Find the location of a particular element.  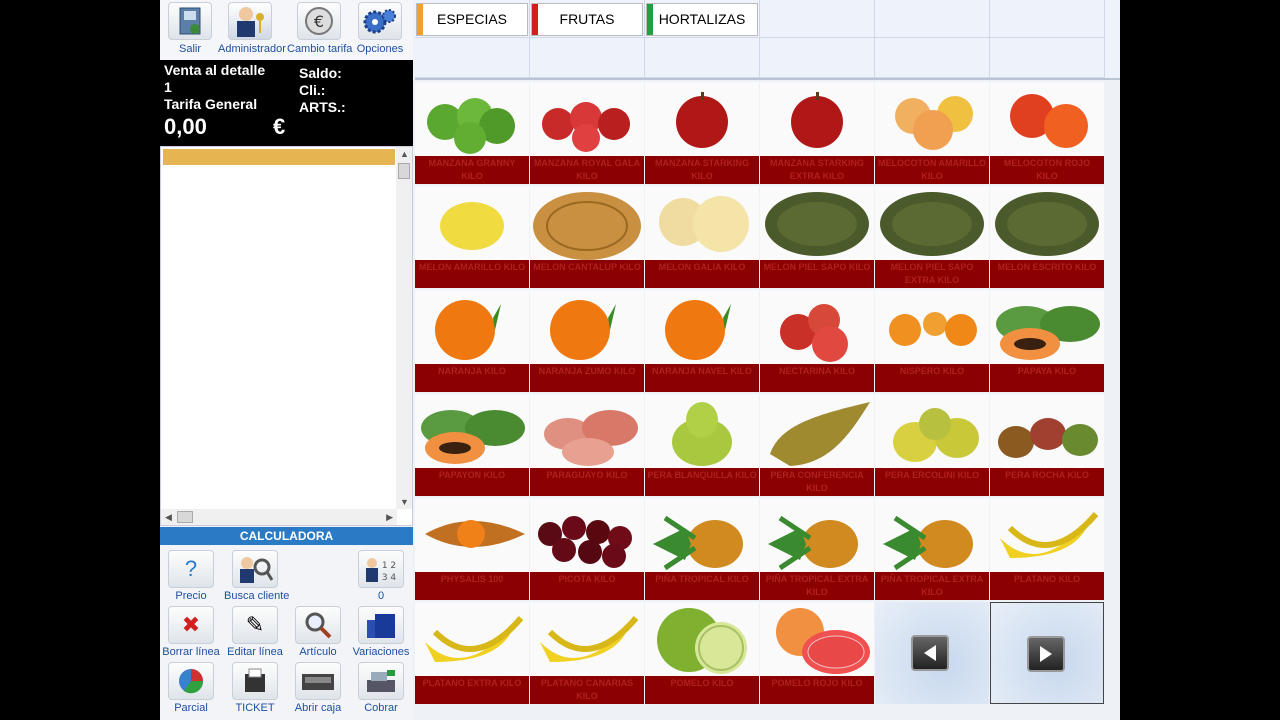

green-melon-icon is located at coordinates (817, 223).